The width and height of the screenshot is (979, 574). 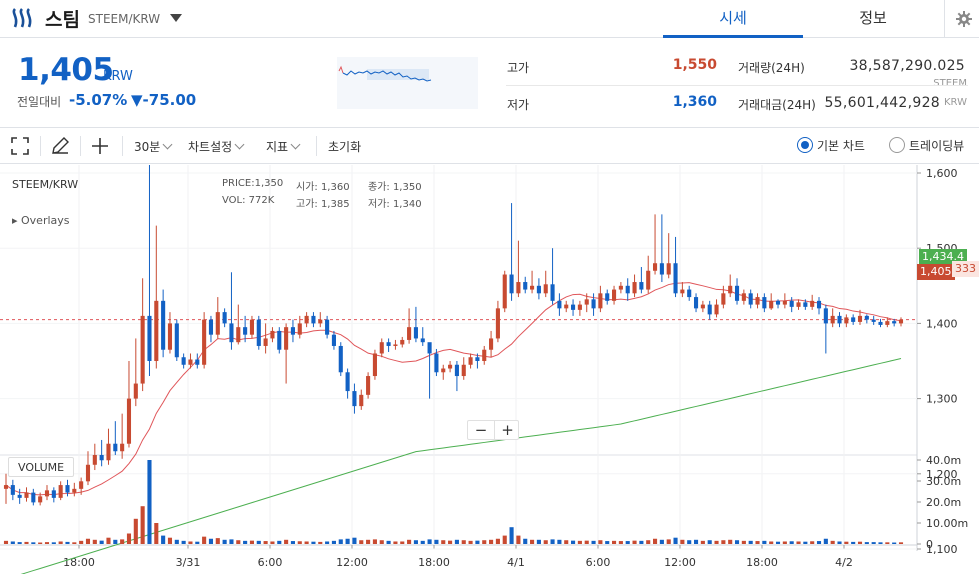 I want to click on ohlc-open: 시가: 1,360, so click(x=323, y=187).